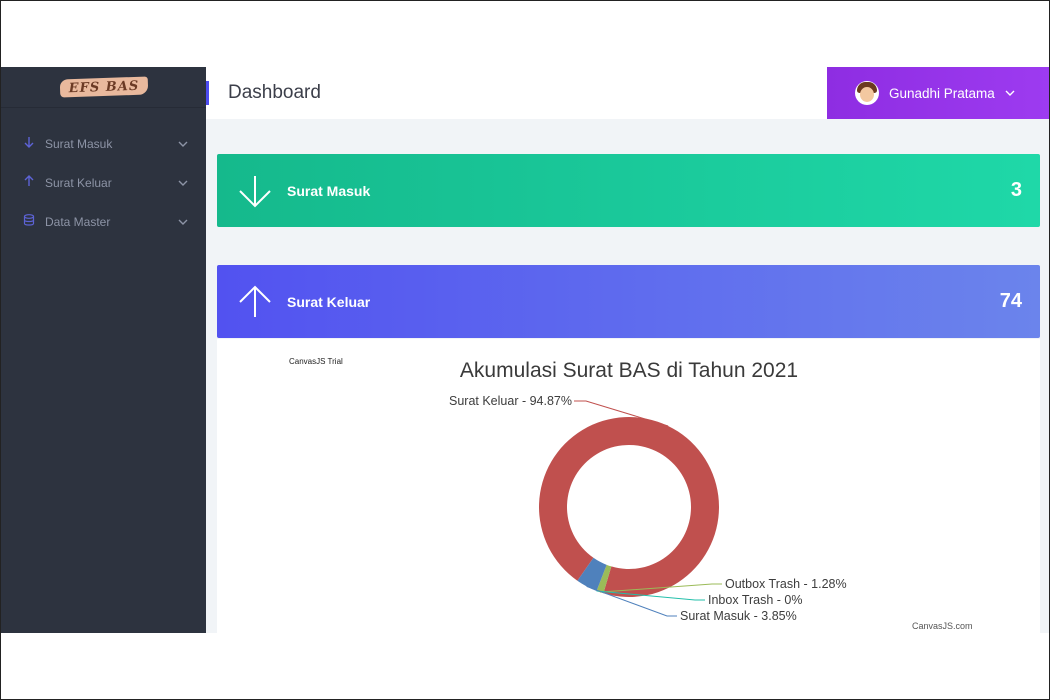 This screenshot has height=700, width=1050. Describe the element at coordinates (207, 93) in the screenshot. I see `title-accent-bar` at that location.